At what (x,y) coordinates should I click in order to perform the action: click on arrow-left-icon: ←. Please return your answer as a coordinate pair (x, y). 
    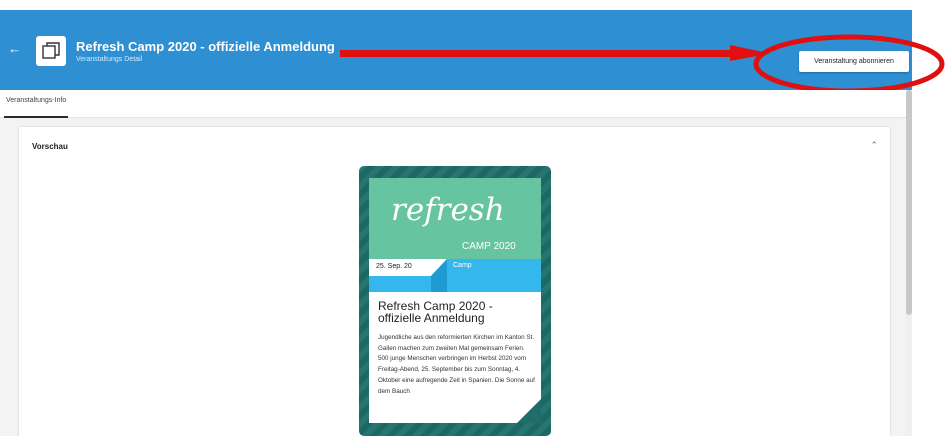
    Looking at the image, I should click on (15, 49).